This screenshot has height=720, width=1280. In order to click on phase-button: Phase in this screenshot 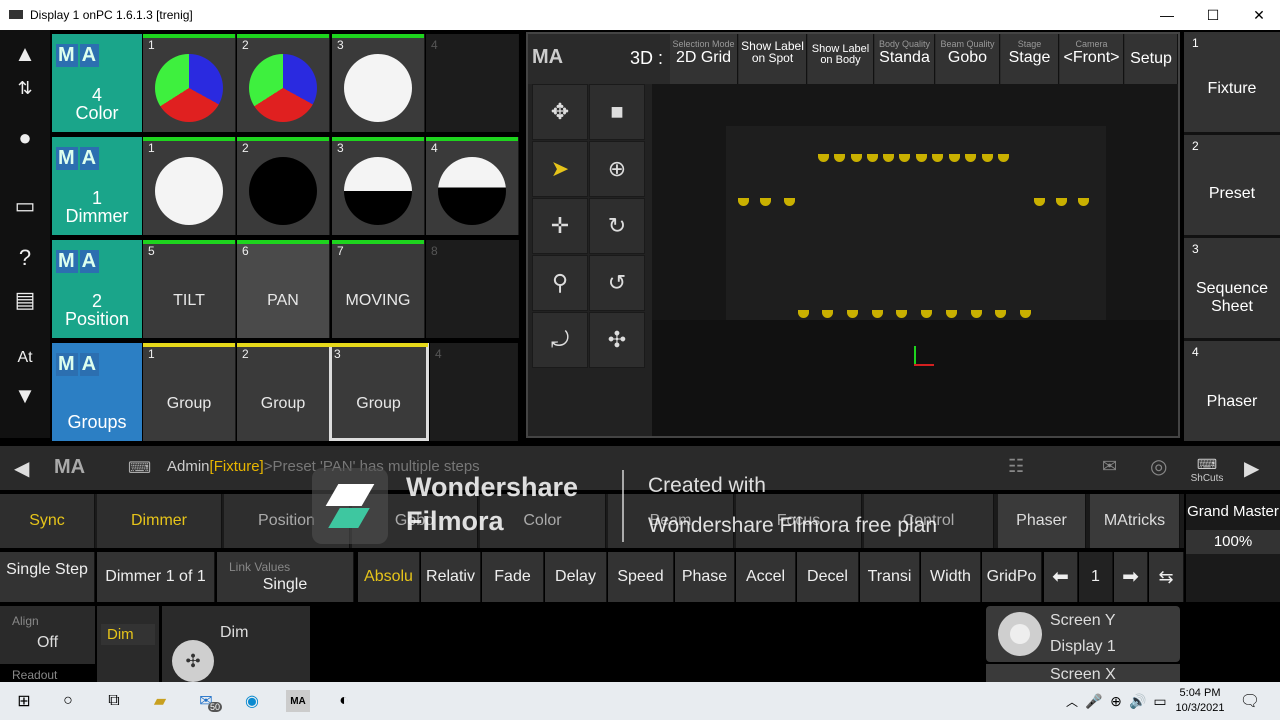, I will do `click(705, 577)`.